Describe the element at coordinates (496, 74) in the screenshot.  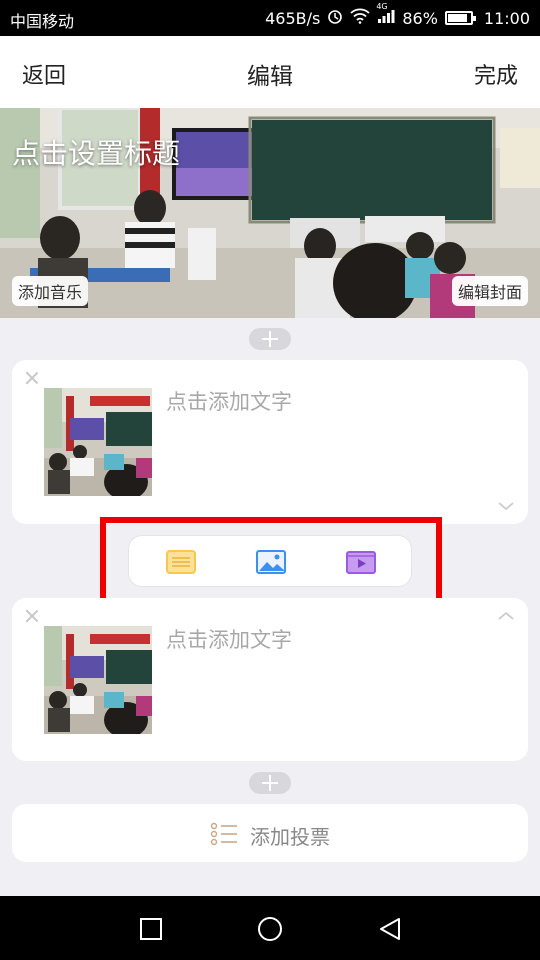
I see `done-button: 完成` at that location.